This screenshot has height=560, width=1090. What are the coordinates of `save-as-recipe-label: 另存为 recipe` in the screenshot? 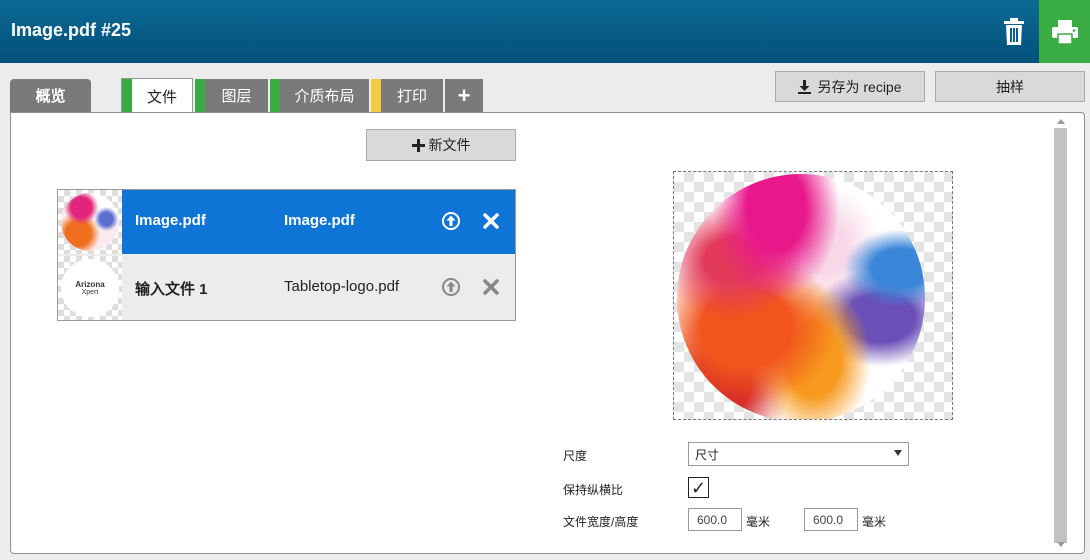 It's located at (859, 86).